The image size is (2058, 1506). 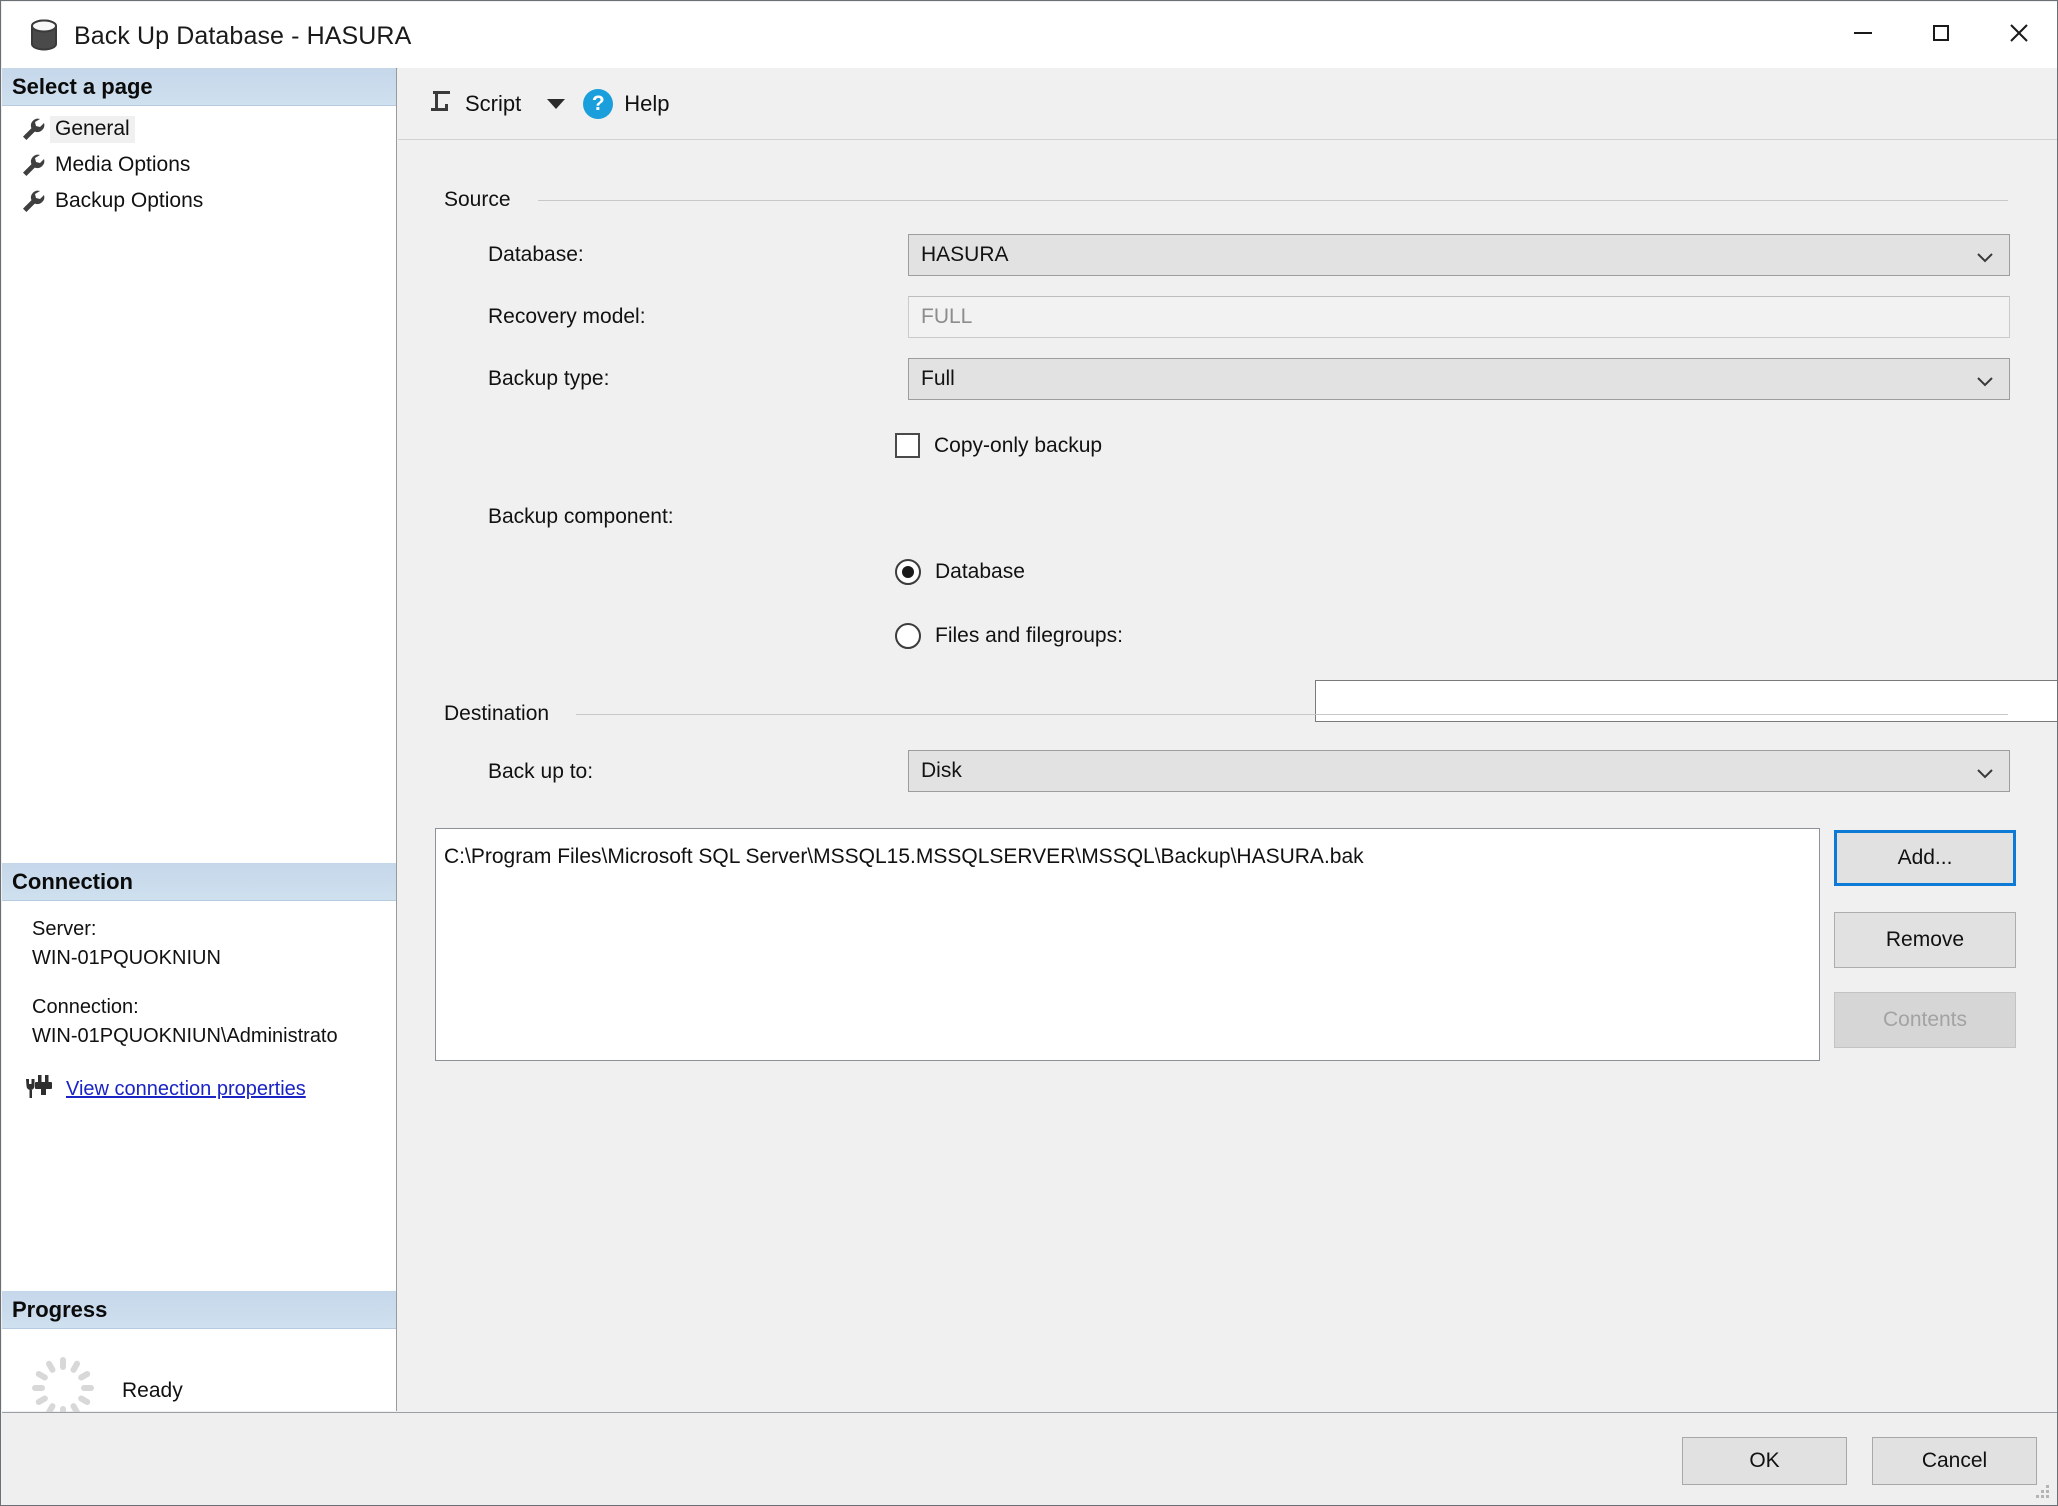 What do you see at coordinates (199, 1310) in the screenshot?
I see `progress-header: Progress` at bounding box center [199, 1310].